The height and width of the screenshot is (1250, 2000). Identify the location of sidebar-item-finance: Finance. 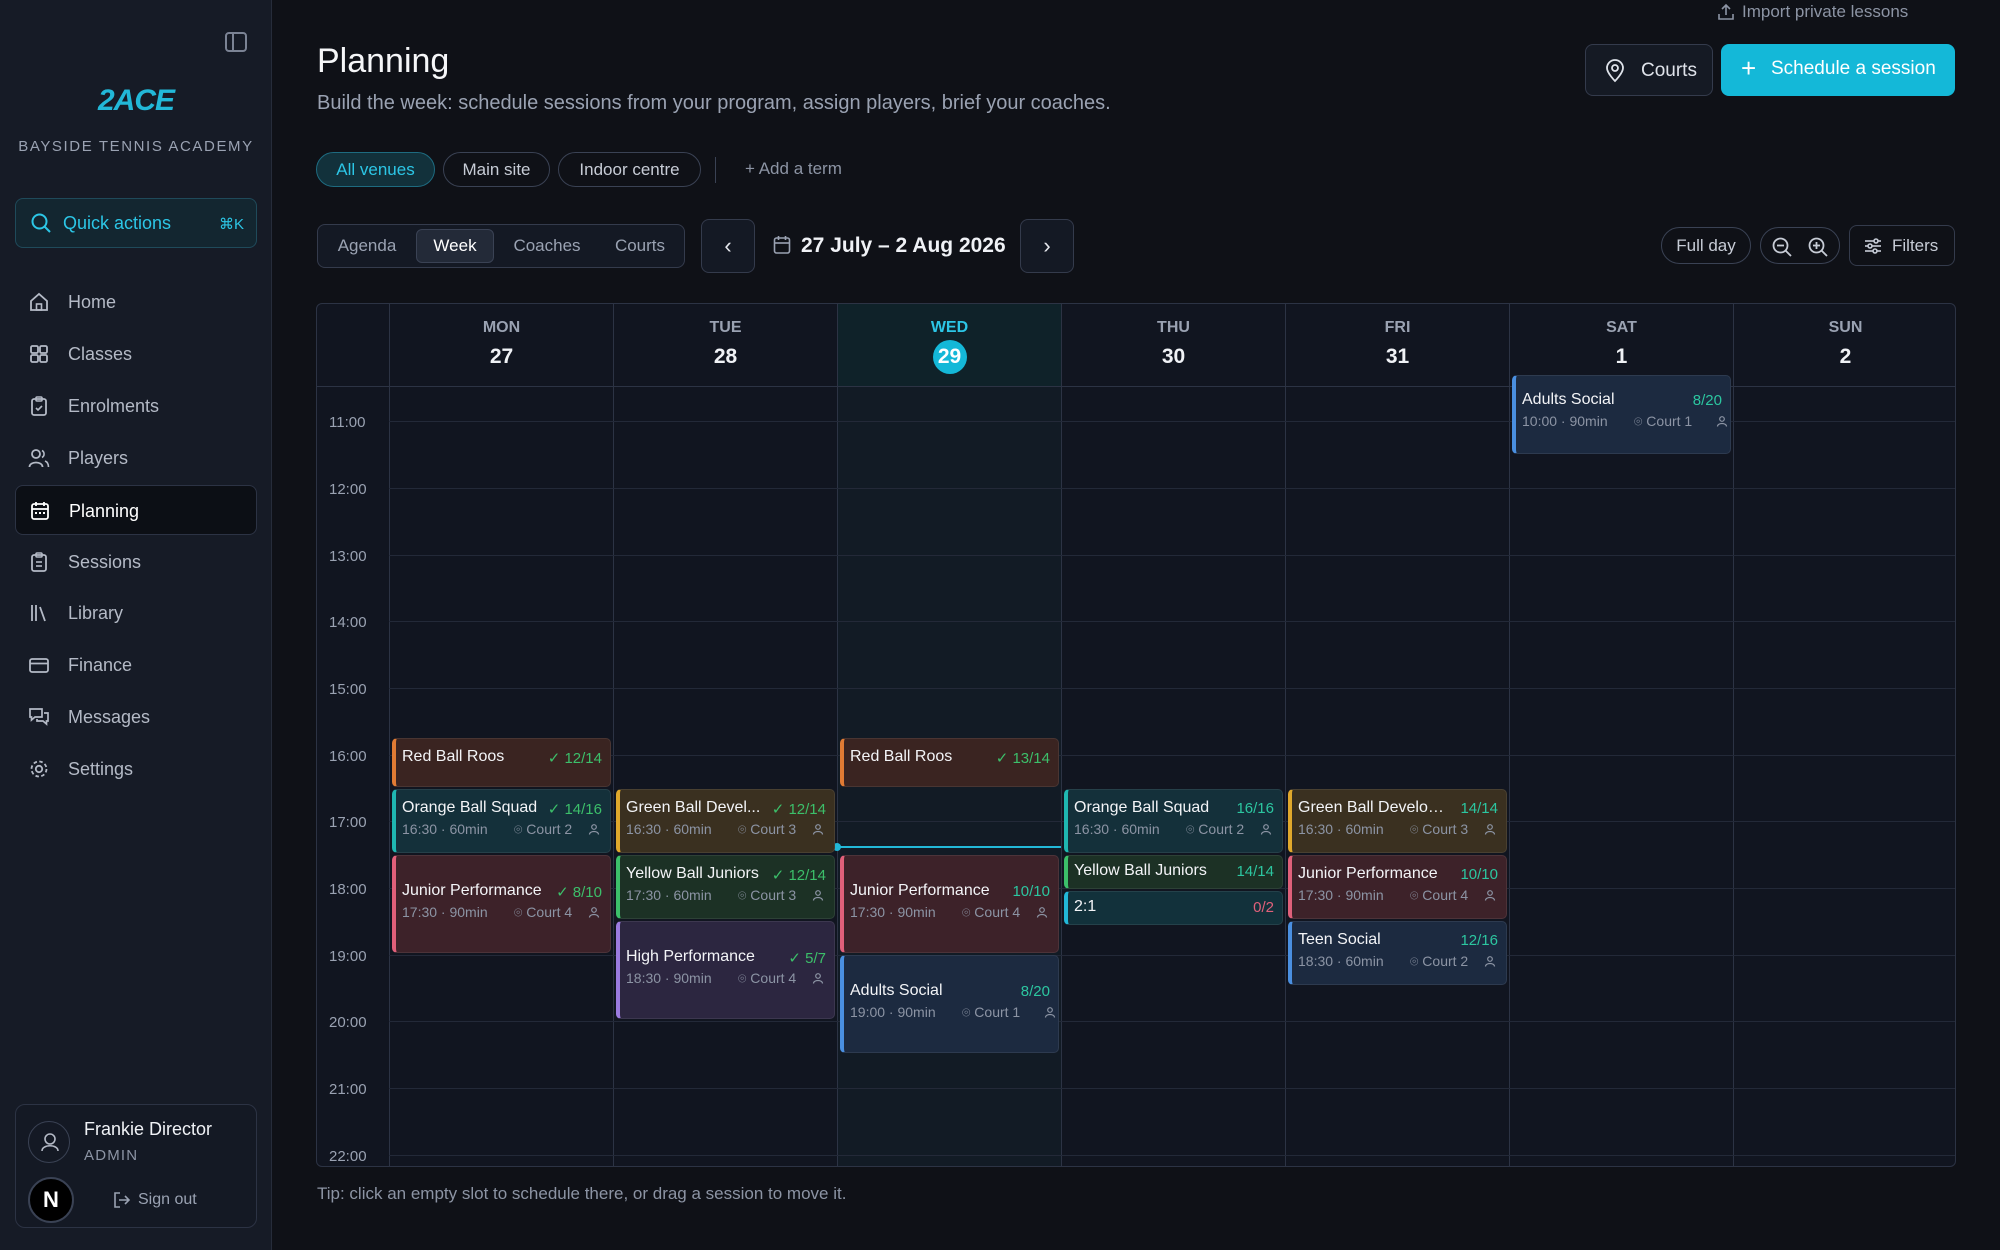
(136, 665).